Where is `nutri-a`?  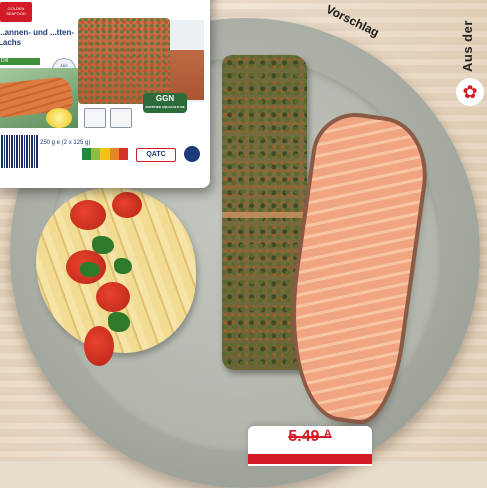 nutri-a is located at coordinates (87, 154).